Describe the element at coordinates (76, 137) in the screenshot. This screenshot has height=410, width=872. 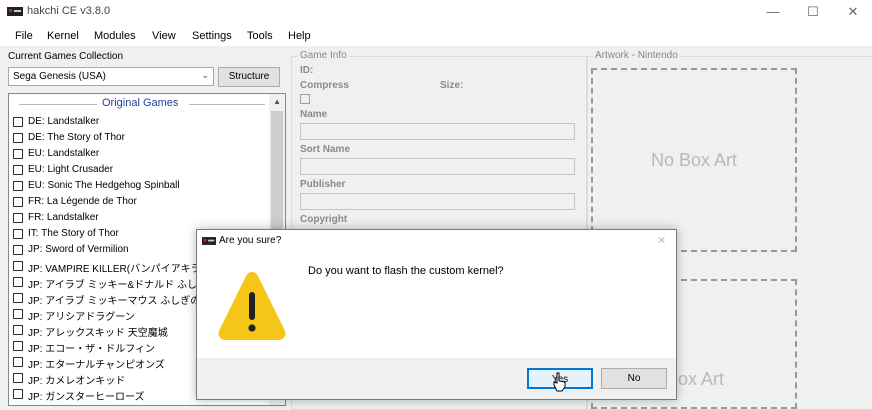
I see `game-label: DE: The Story of Thor` at that location.